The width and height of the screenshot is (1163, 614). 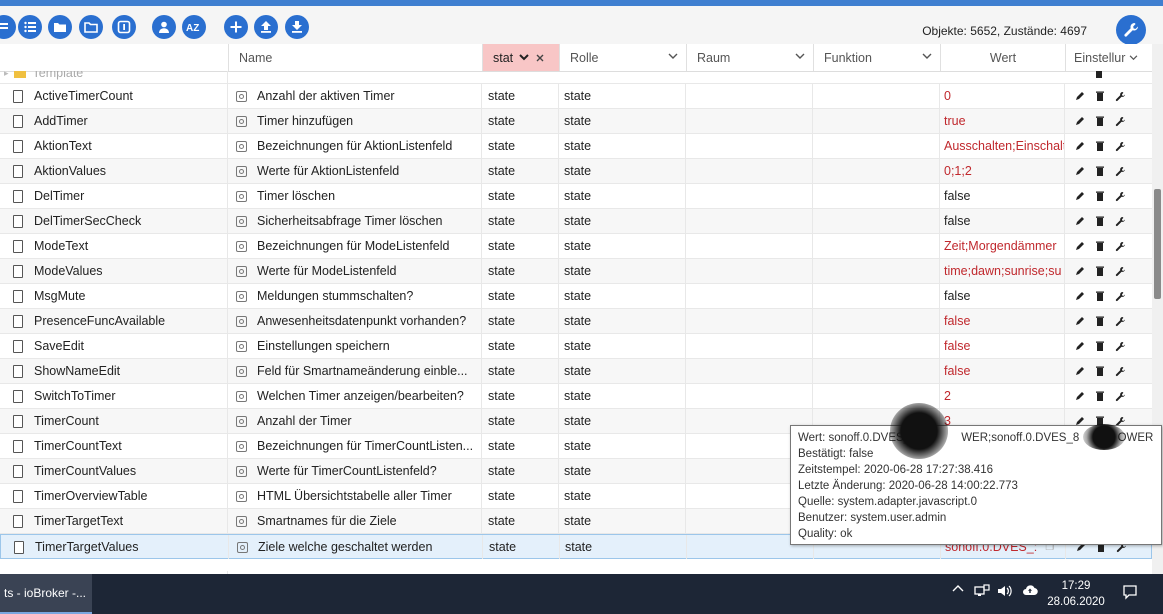 I want to click on caret-right-icon: ▸, so click(x=6, y=75).